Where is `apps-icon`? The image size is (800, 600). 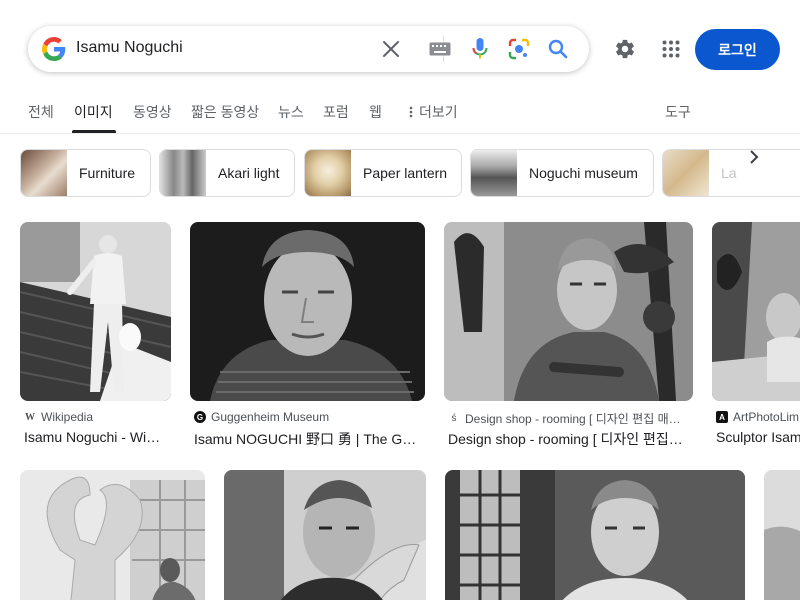
apps-icon is located at coordinates (671, 49).